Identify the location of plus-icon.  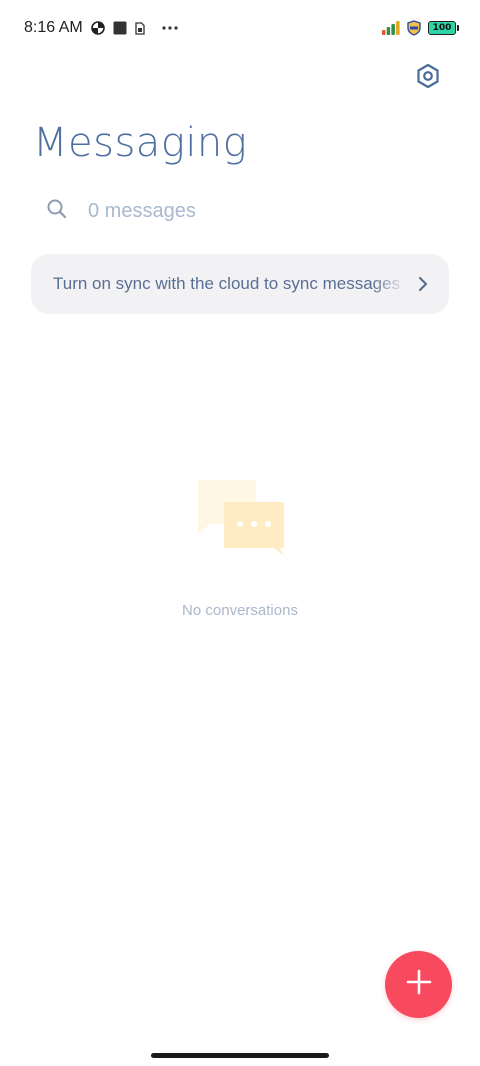
(419, 984).